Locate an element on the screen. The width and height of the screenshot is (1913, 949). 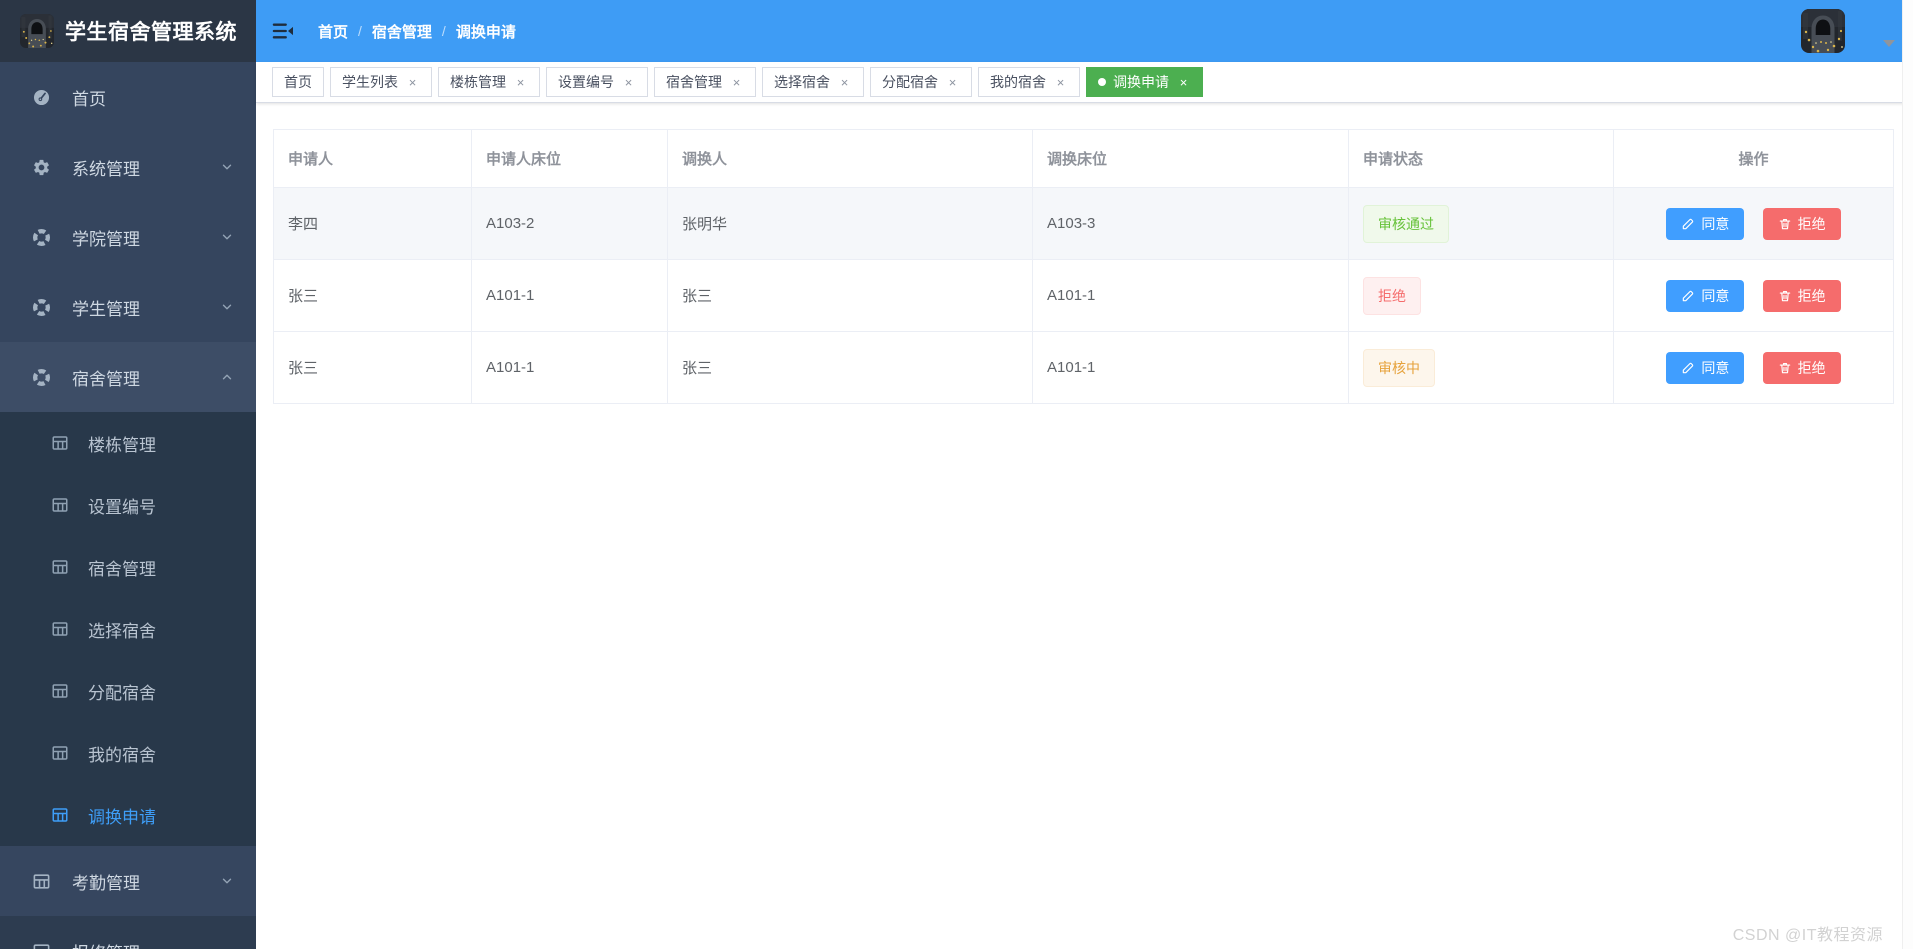
status-badge: 审核中 is located at coordinates (1399, 367).